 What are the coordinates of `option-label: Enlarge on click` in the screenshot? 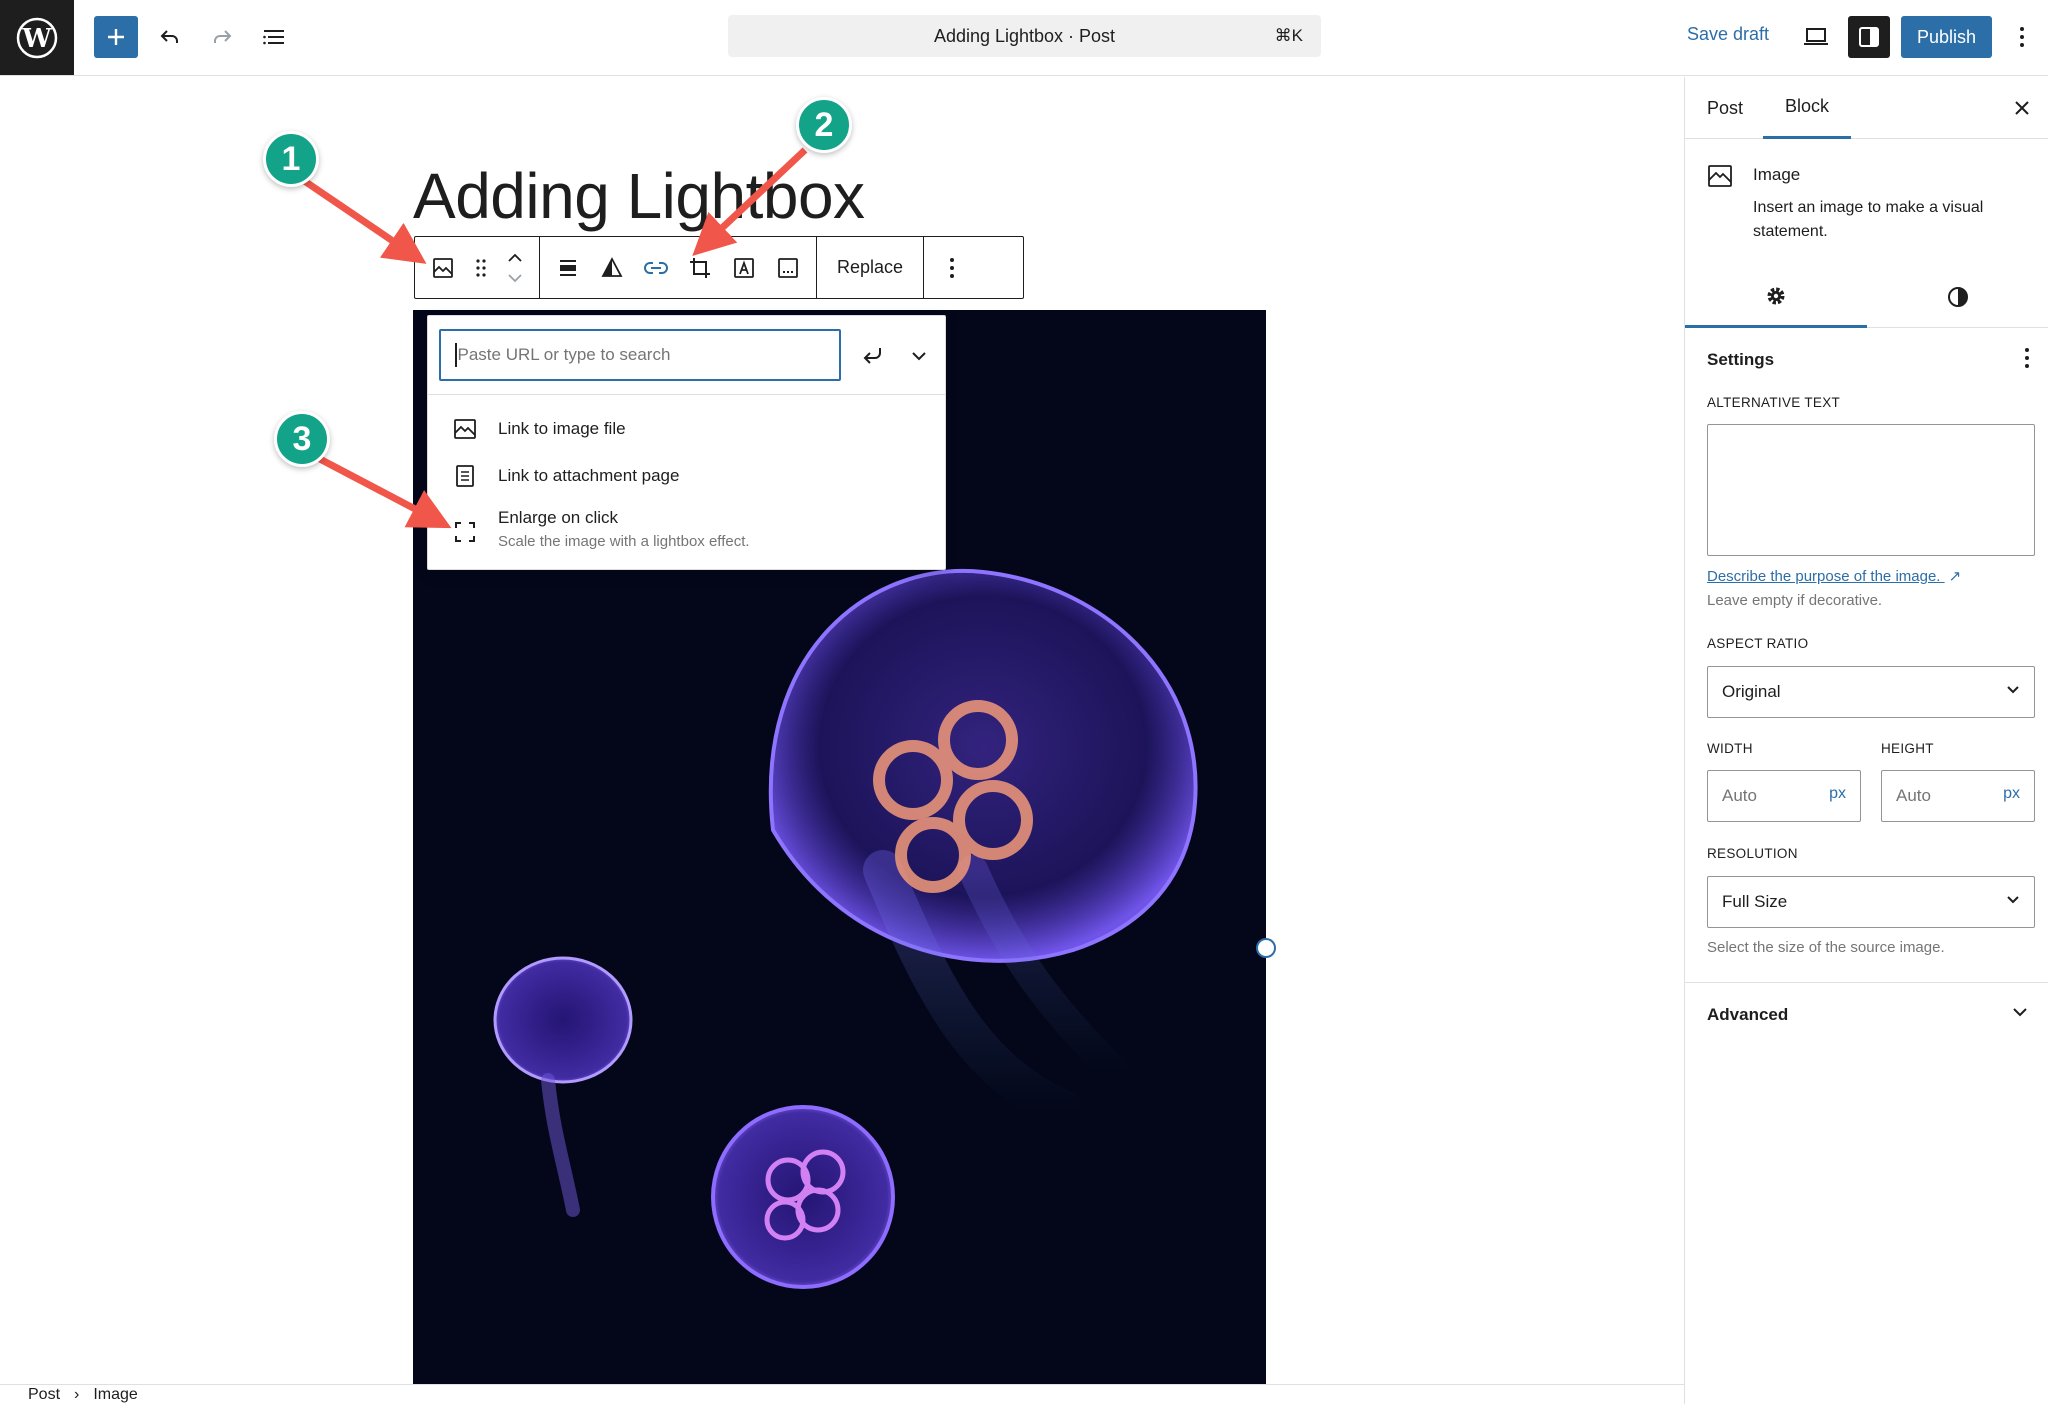 It's located at (558, 517).